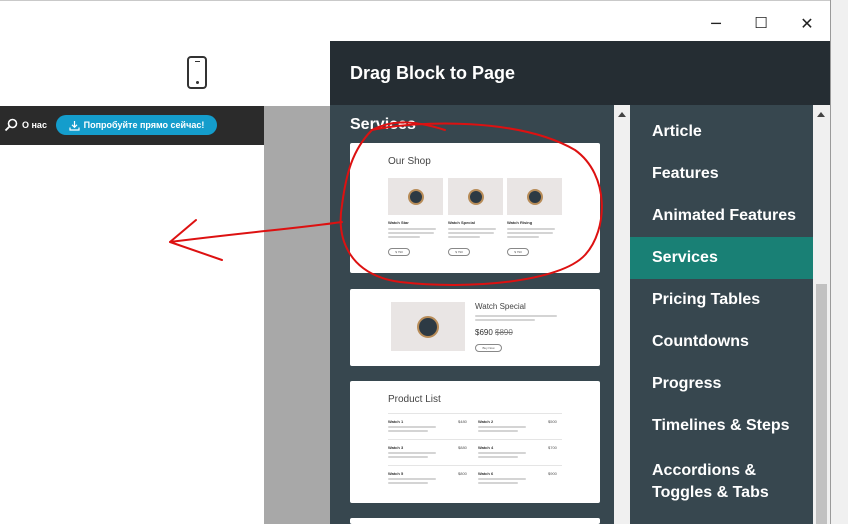 The image size is (848, 524). What do you see at coordinates (471, 203) in the screenshot?
I see `annotation-circle` at bounding box center [471, 203].